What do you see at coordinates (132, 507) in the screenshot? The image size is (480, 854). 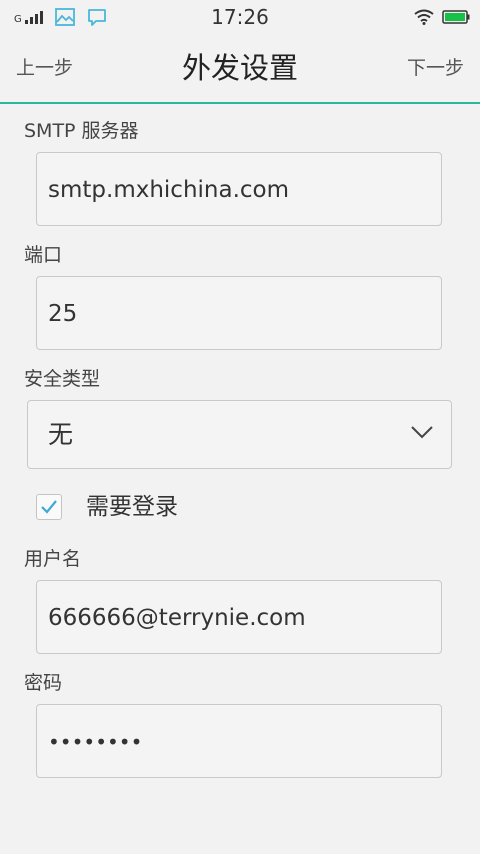 I see `require-login-label: 需要登录` at bounding box center [132, 507].